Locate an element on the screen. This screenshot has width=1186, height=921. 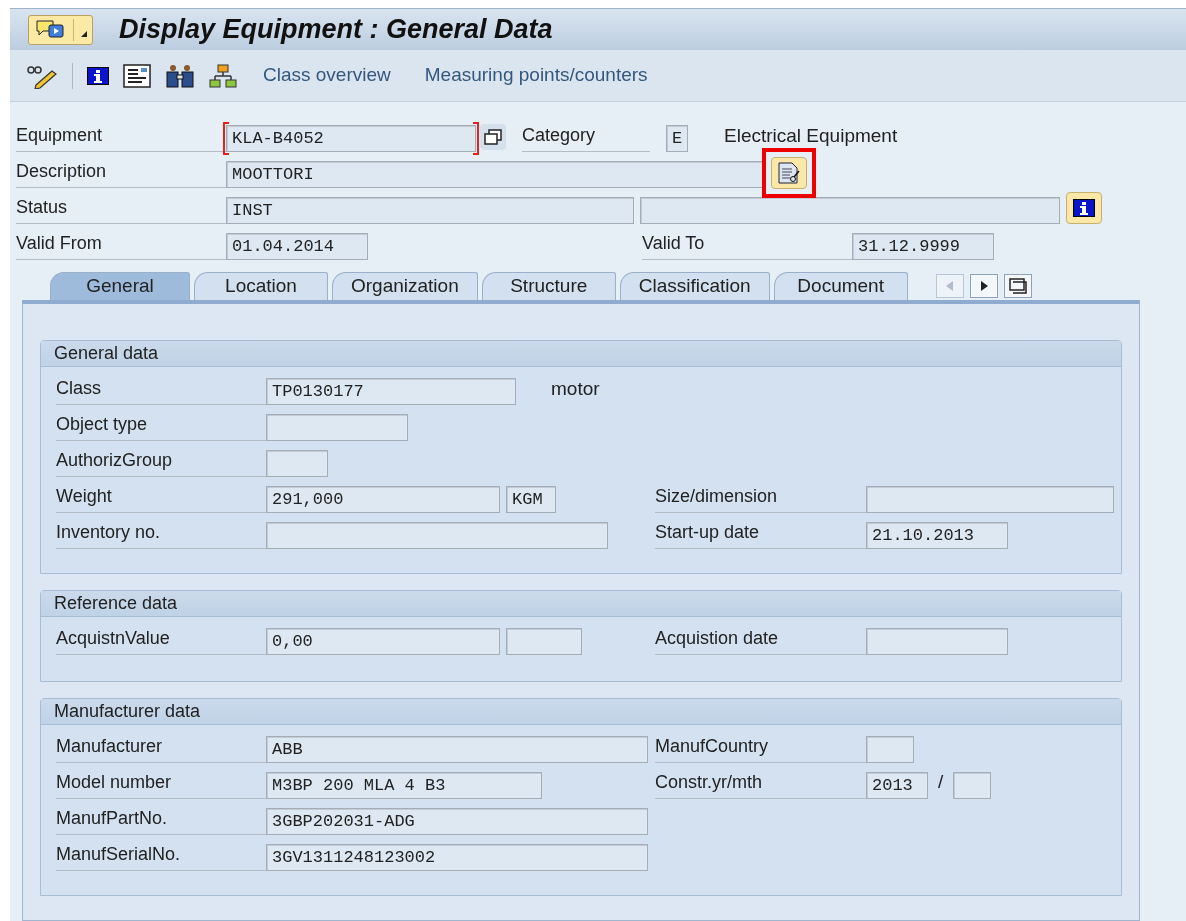
input-field: KGM is located at coordinates (531, 499).